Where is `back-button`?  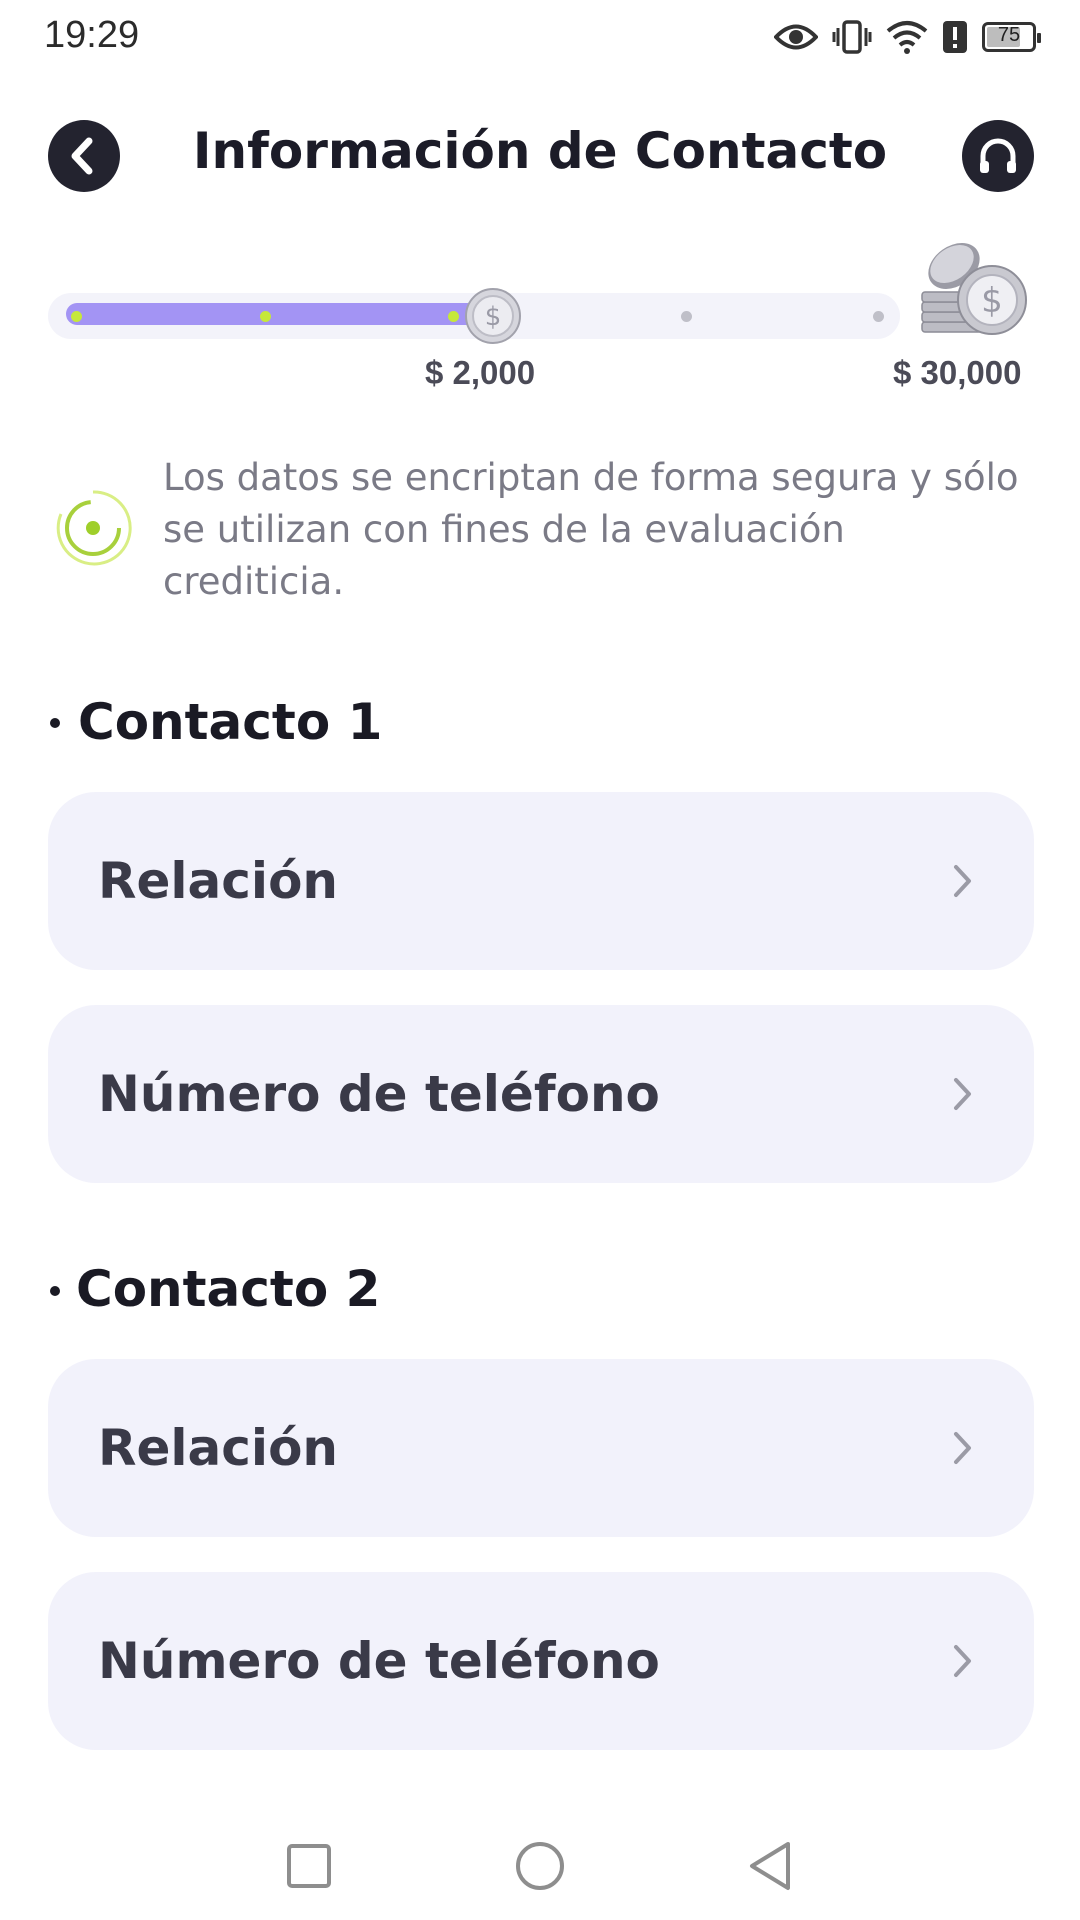 back-button is located at coordinates (84, 156).